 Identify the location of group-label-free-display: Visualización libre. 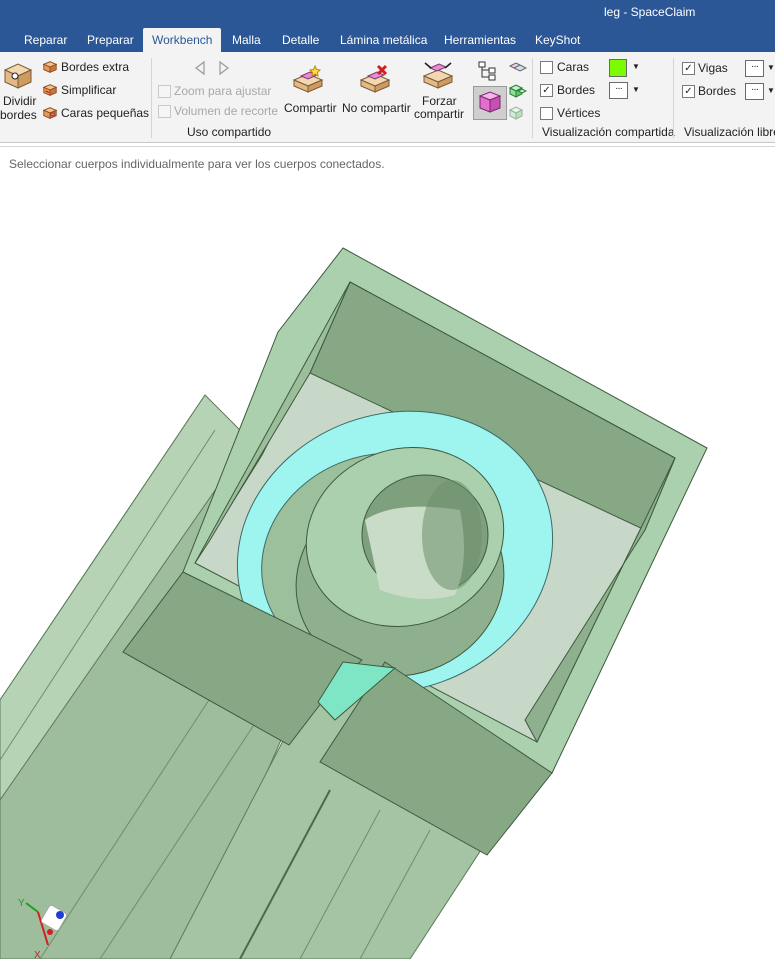
(729, 132).